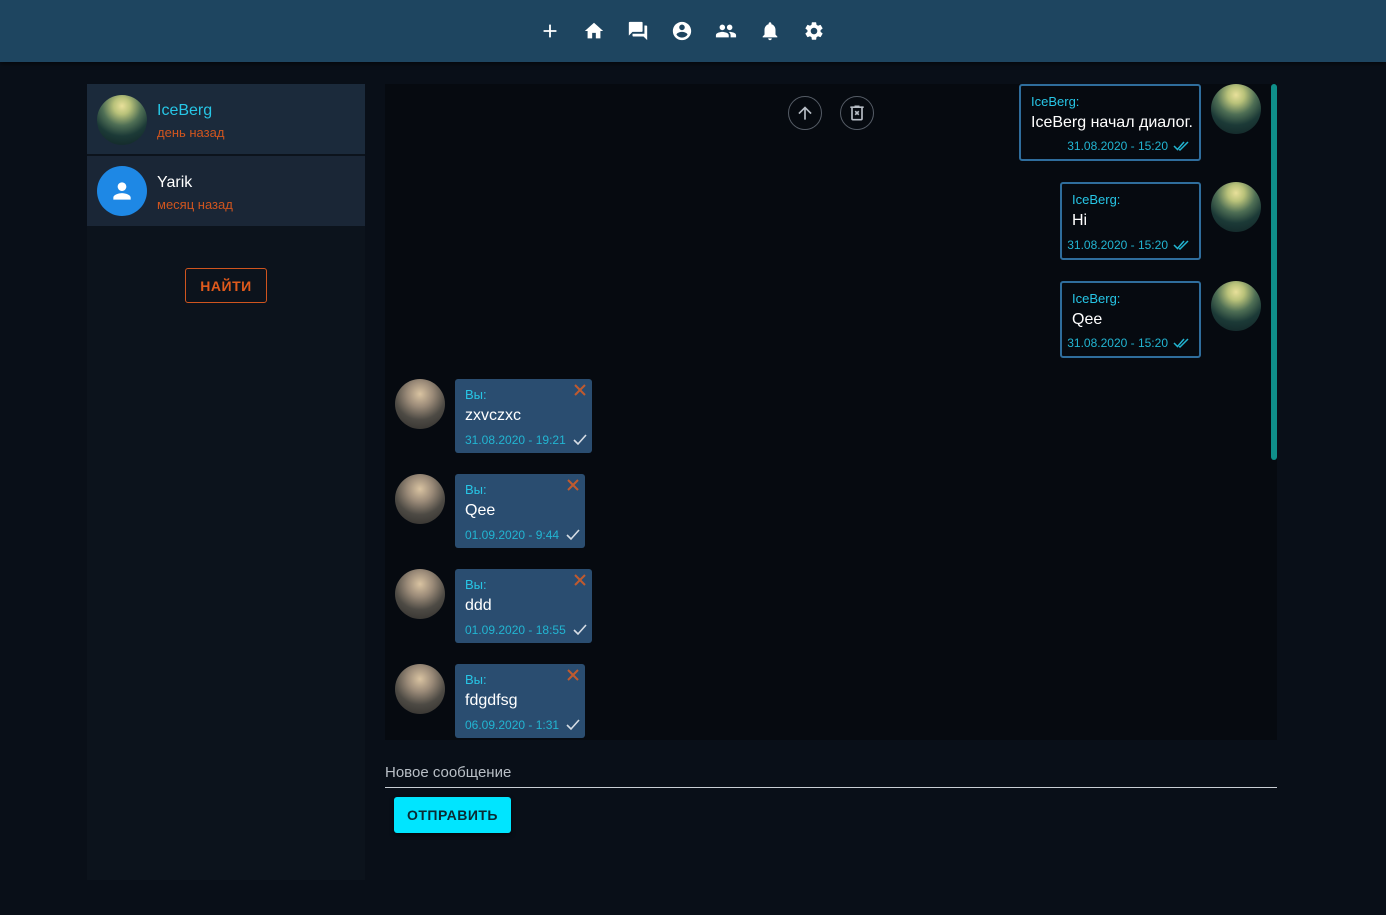 The width and height of the screenshot is (1386, 915). What do you see at coordinates (523, 606) in the screenshot?
I see `outgoing-message: Вы: ddd 01.09.2020 - 18:55` at bounding box center [523, 606].